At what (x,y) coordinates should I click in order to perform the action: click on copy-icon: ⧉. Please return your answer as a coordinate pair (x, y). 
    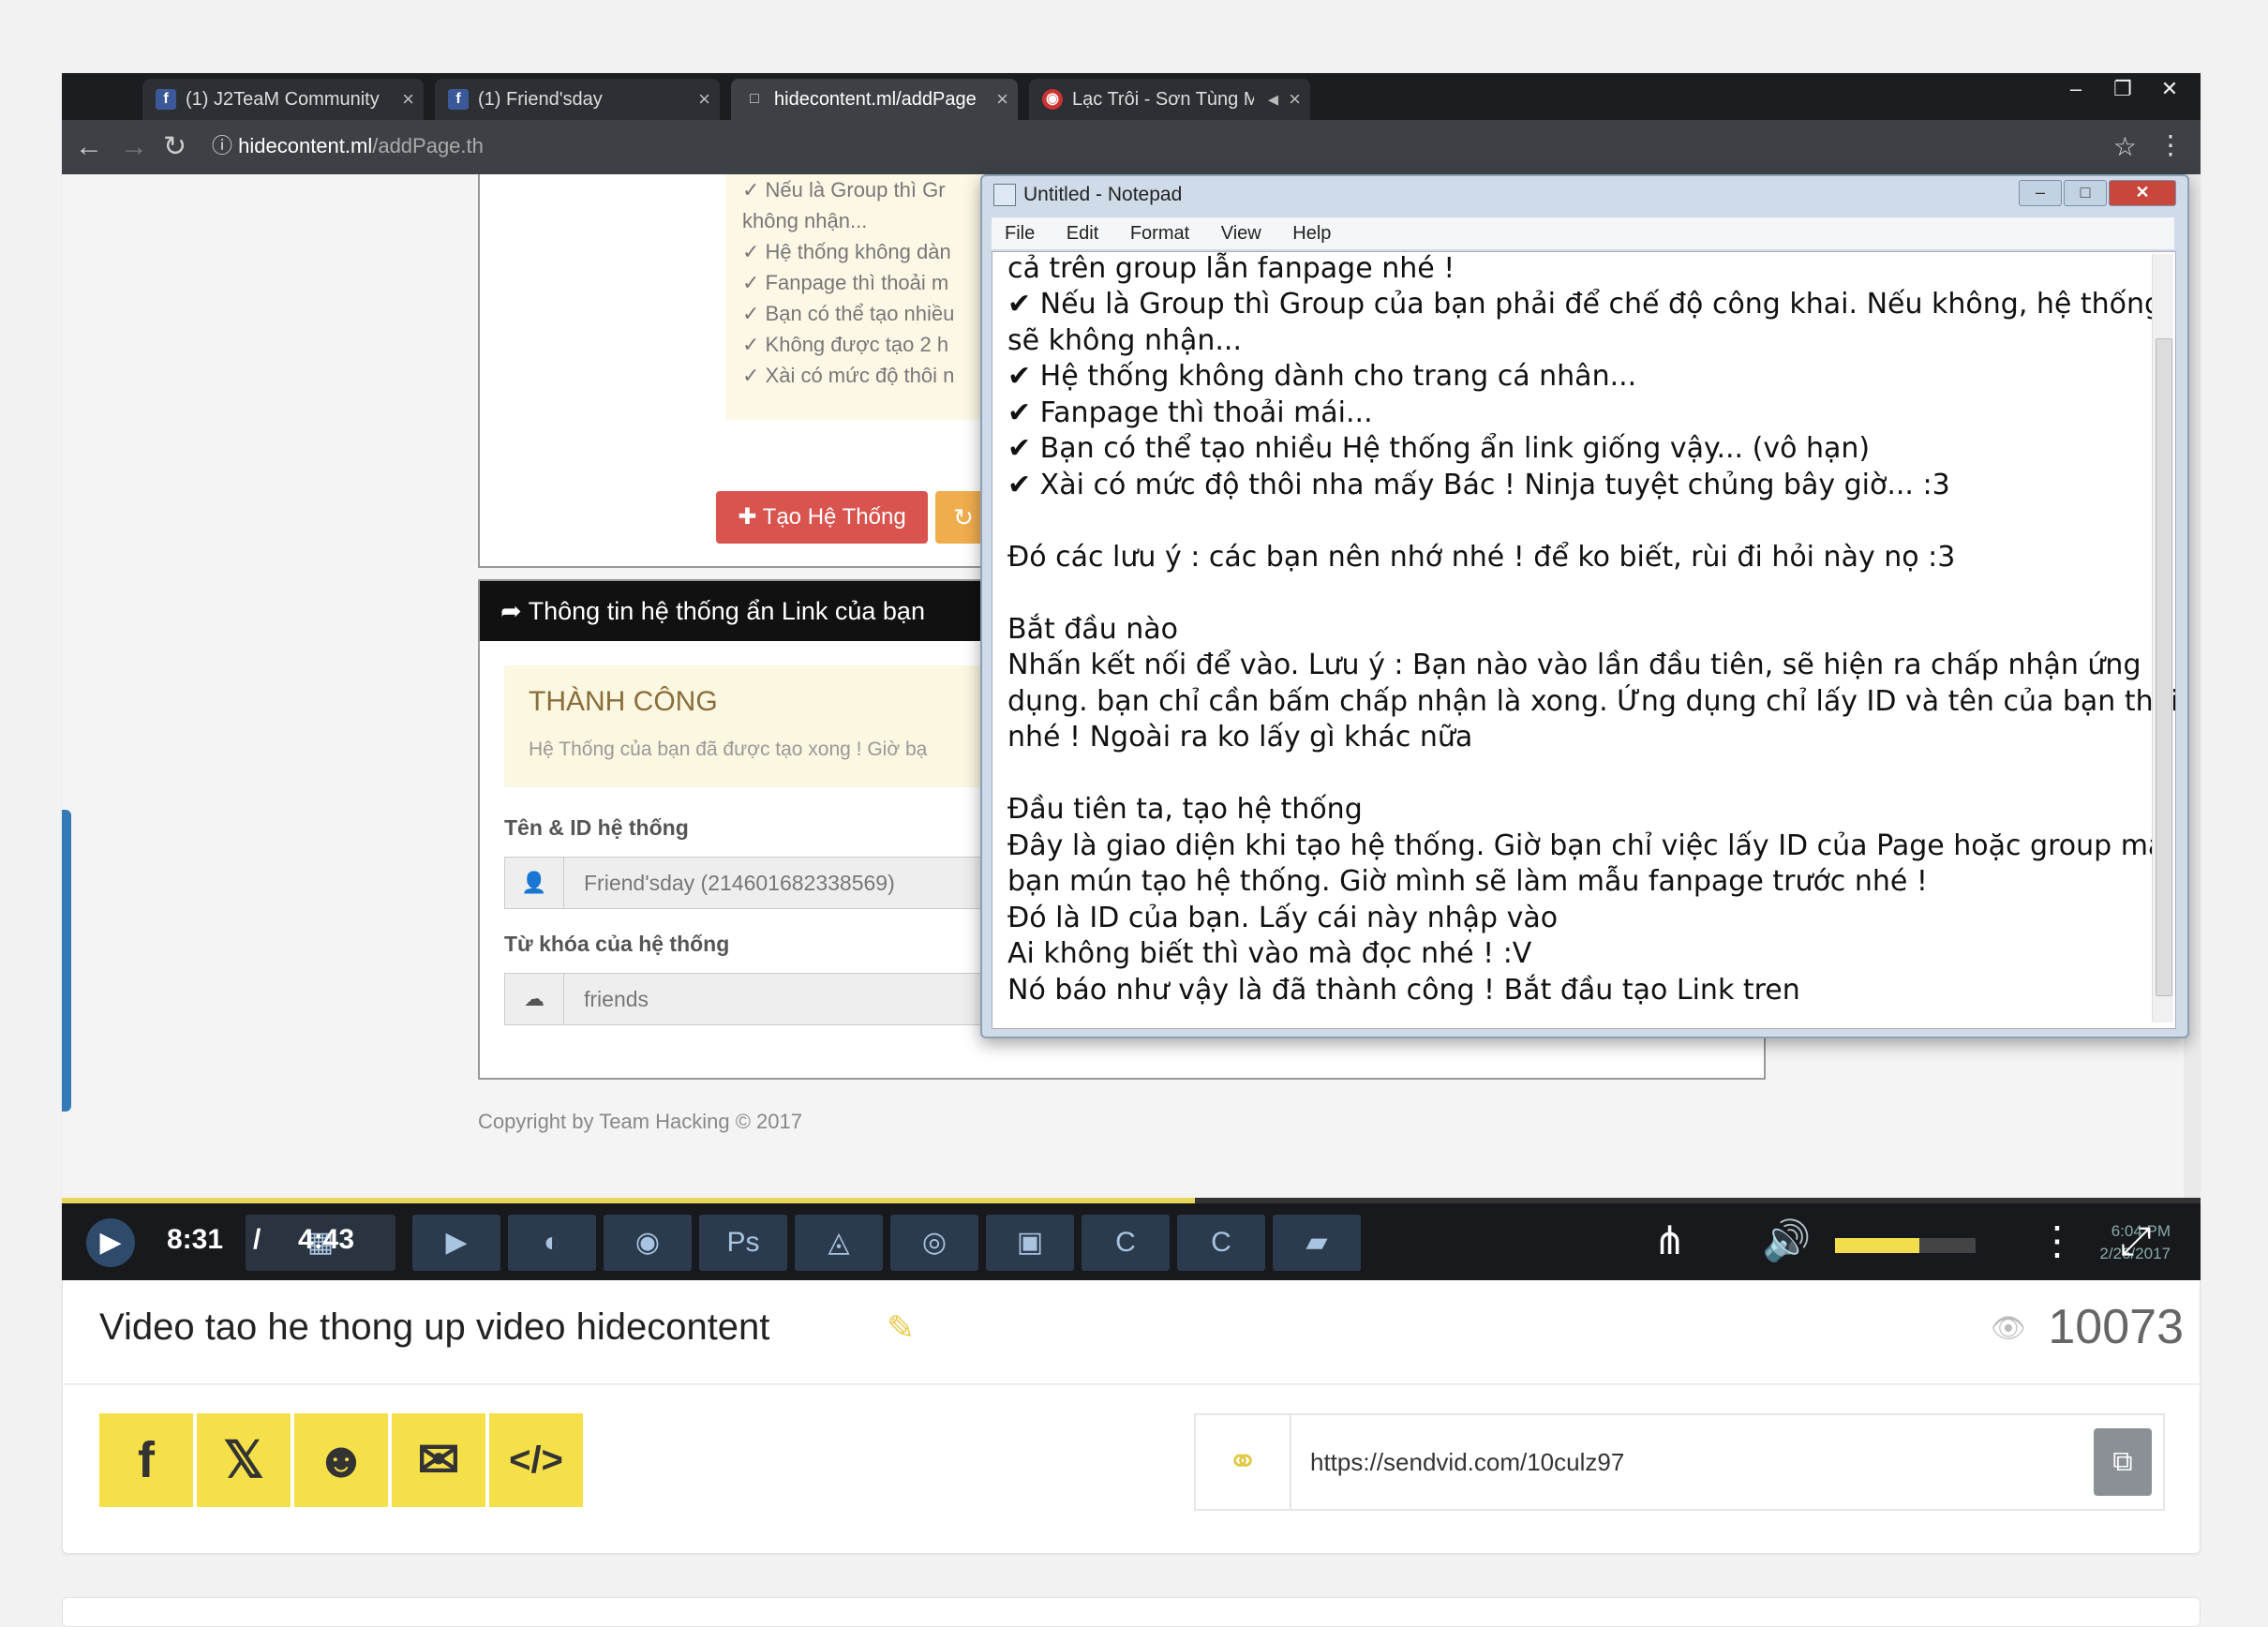
    Looking at the image, I should click on (2122, 1461).